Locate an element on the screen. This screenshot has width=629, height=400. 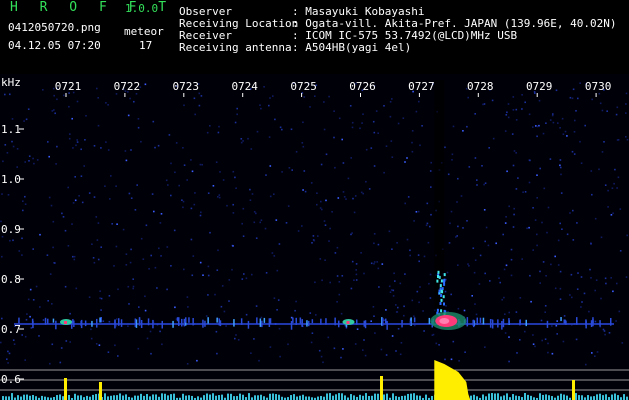
x-tick-label: 0722 is located at coordinates (127, 86).